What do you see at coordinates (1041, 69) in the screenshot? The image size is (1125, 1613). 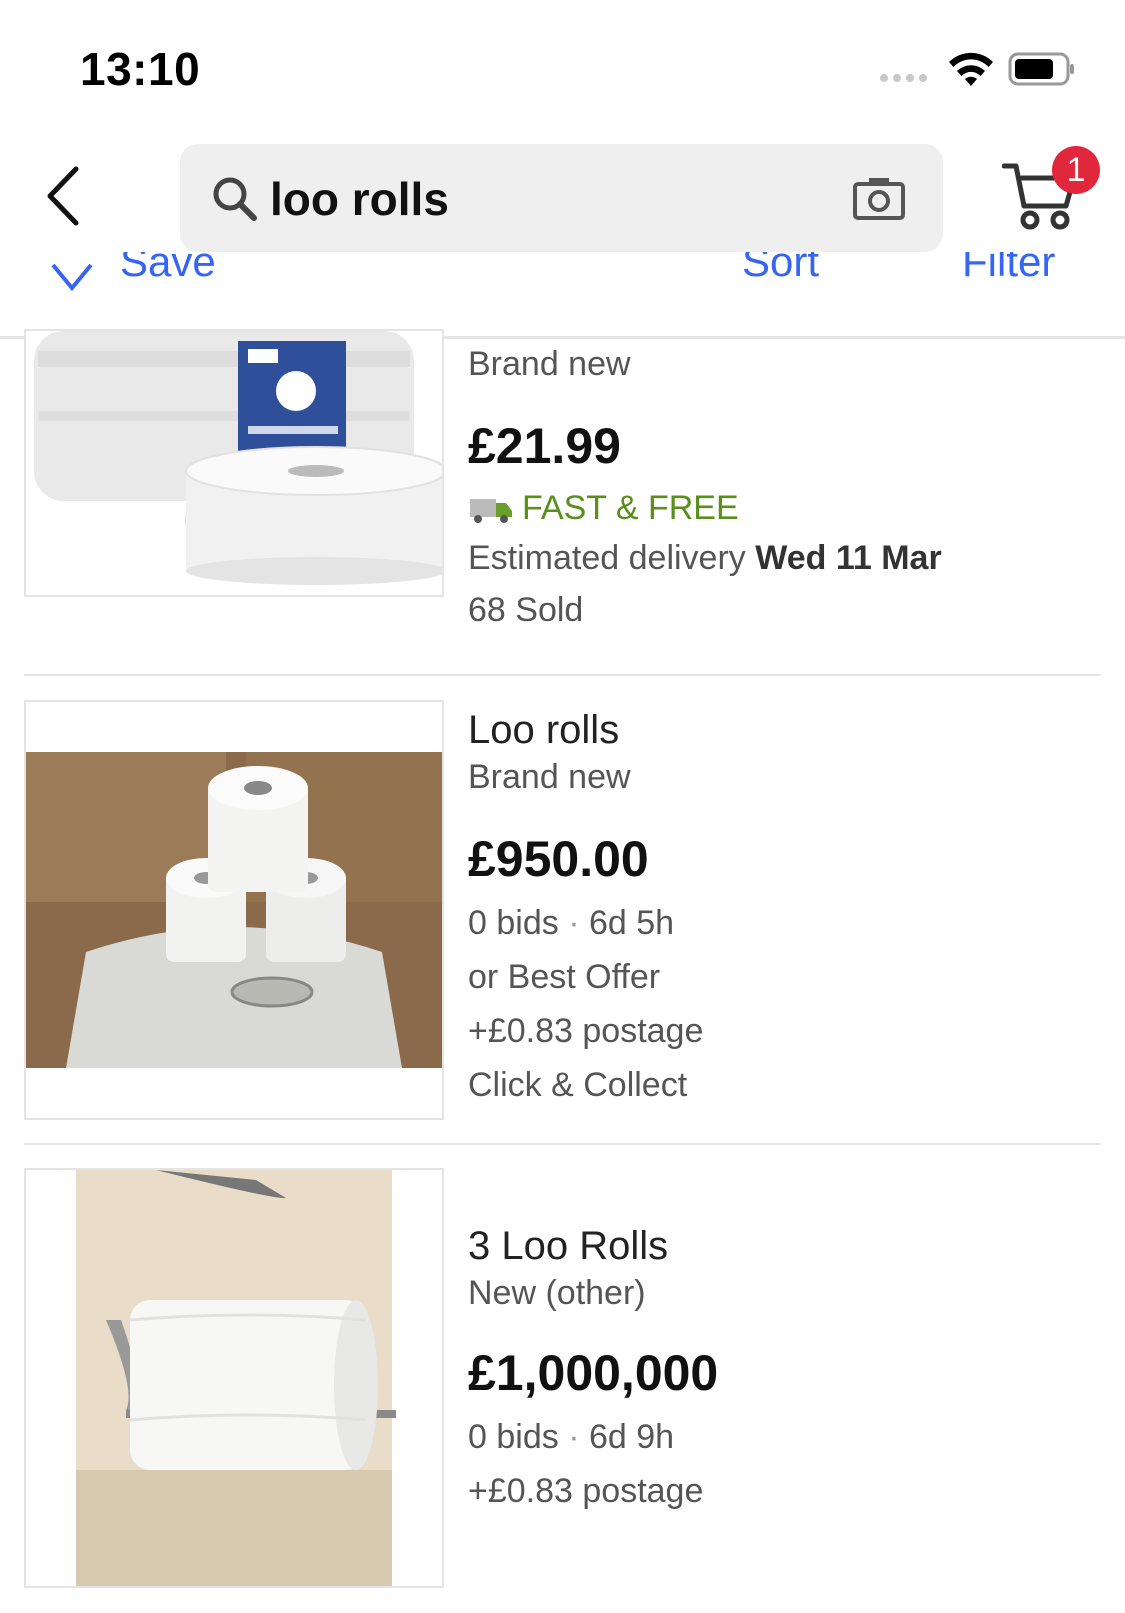 I see `battery-icon` at bounding box center [1041, 69].